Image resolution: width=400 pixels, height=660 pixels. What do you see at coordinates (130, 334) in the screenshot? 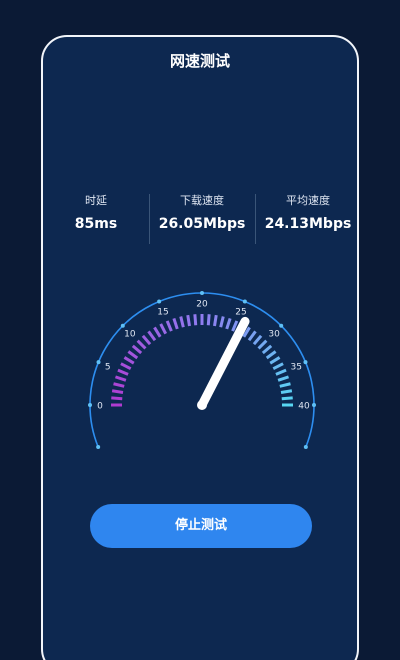
I see `gauge-tick-label: 10` at bounding box center [130, 334].